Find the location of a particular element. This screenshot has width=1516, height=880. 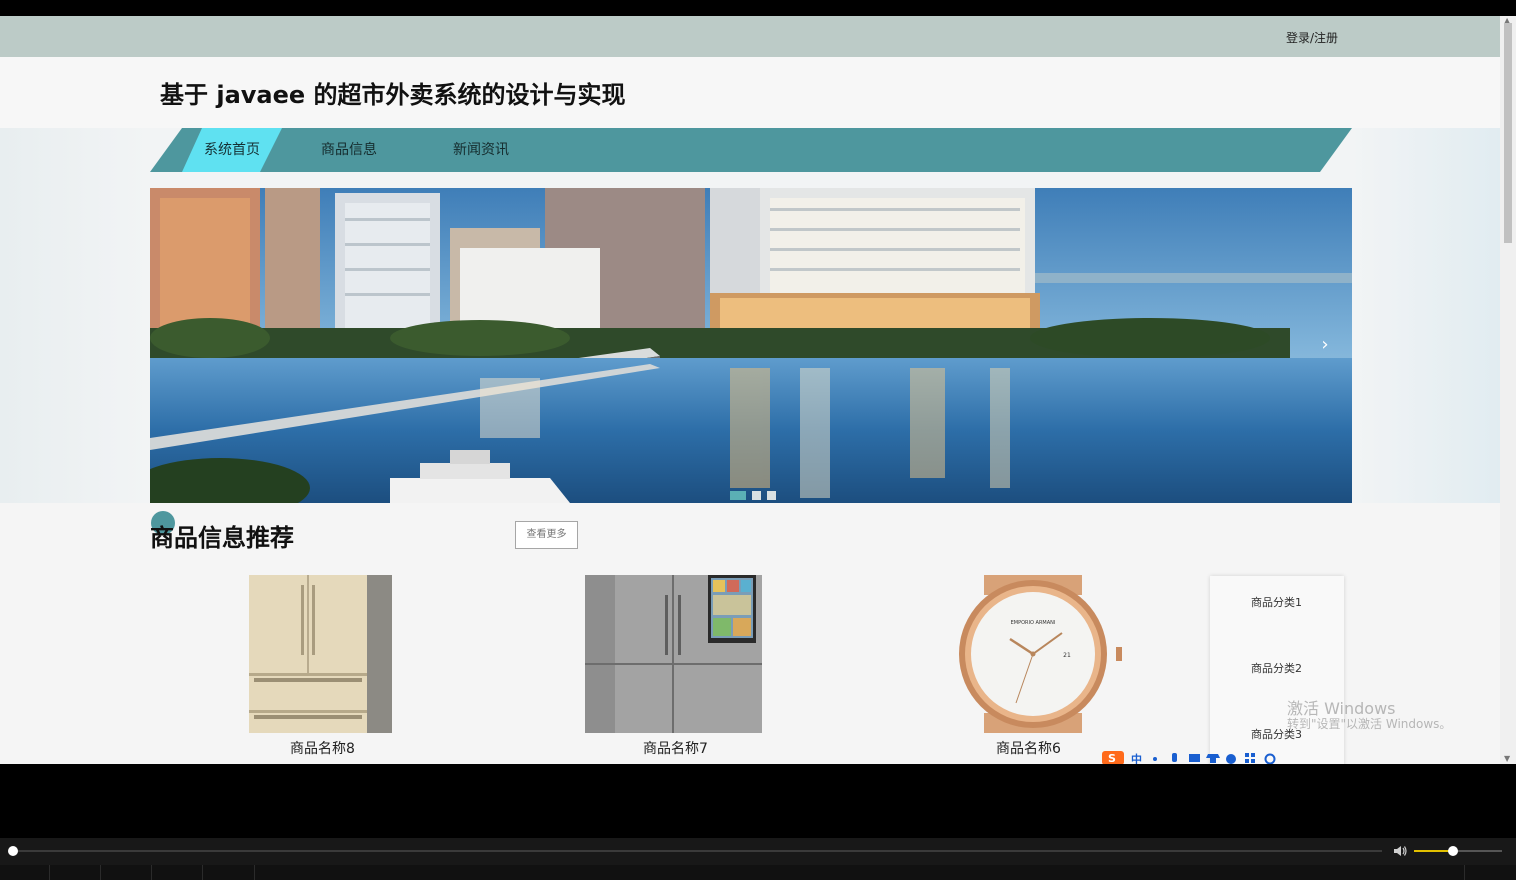

site-title: 基于 javaee 的超市外卖系统的设计与实现 is located at coordinates (393, 95).